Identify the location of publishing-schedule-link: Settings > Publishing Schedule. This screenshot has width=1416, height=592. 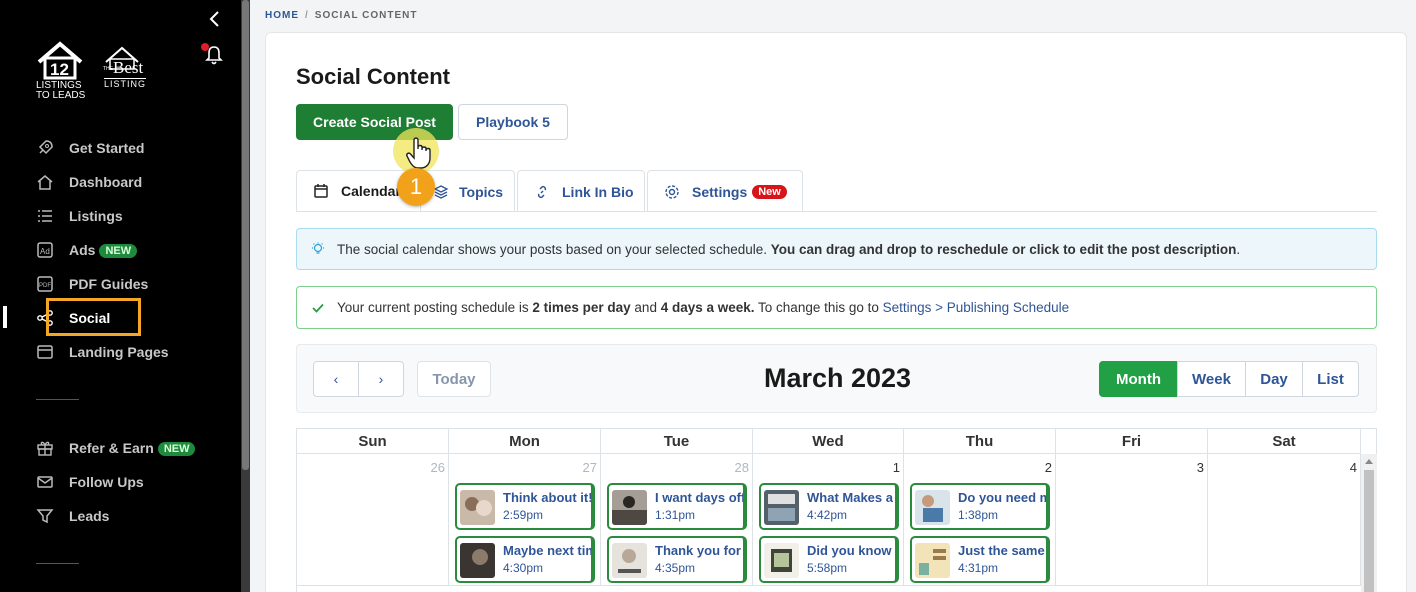
(976, 307).